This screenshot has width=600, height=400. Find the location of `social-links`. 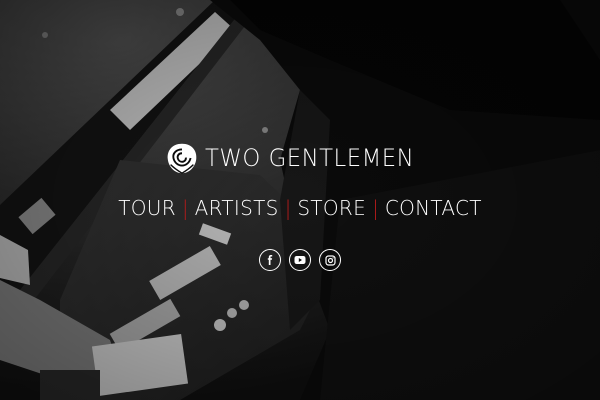

social-links is located at coordinates (300, 260).